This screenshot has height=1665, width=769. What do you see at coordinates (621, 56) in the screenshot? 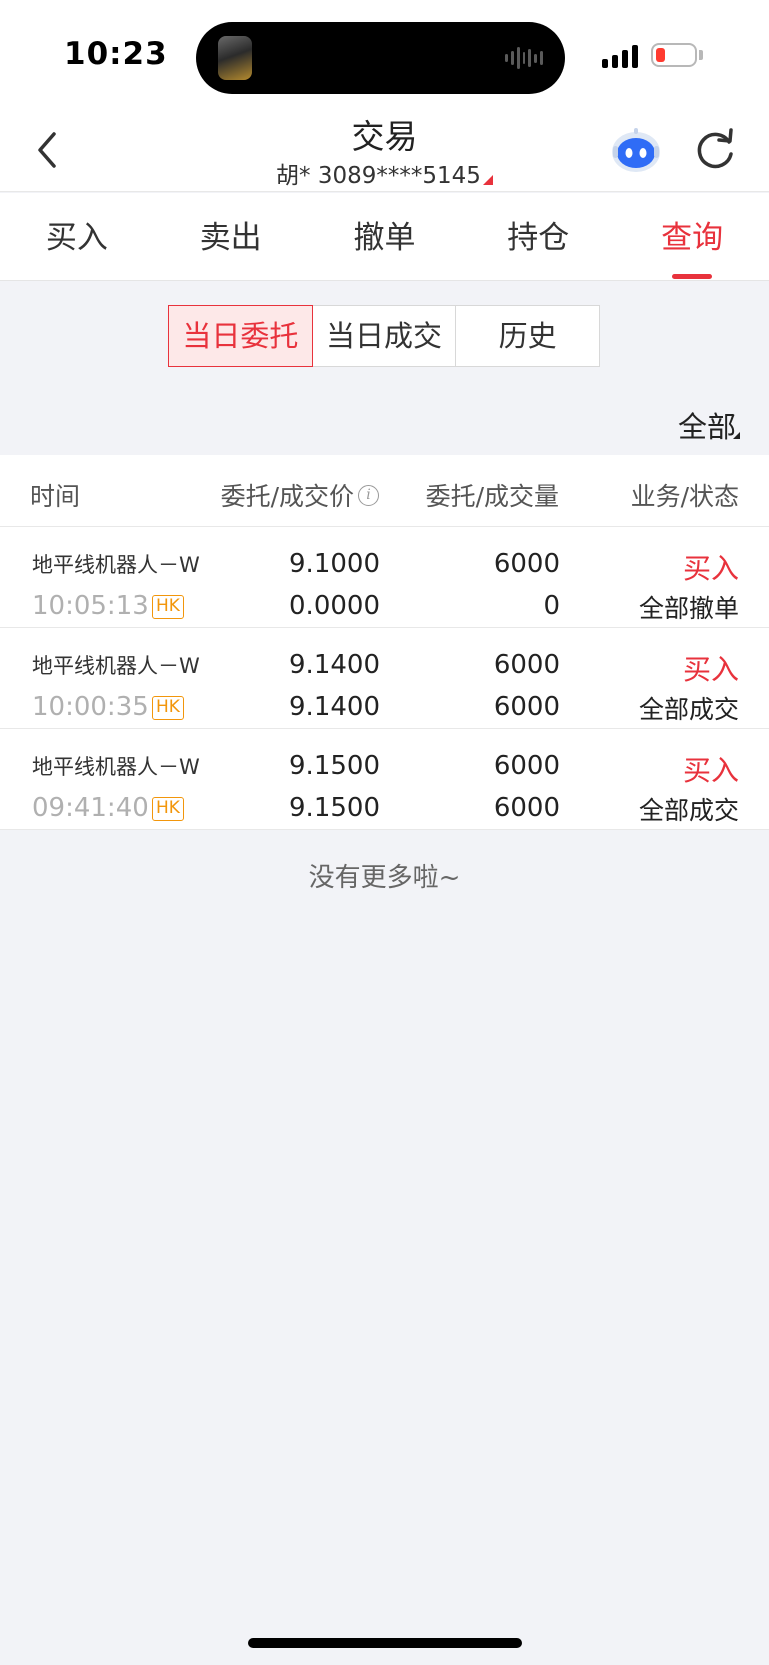
I see `cellular-signal-icon` at bounding box center [621, 56].